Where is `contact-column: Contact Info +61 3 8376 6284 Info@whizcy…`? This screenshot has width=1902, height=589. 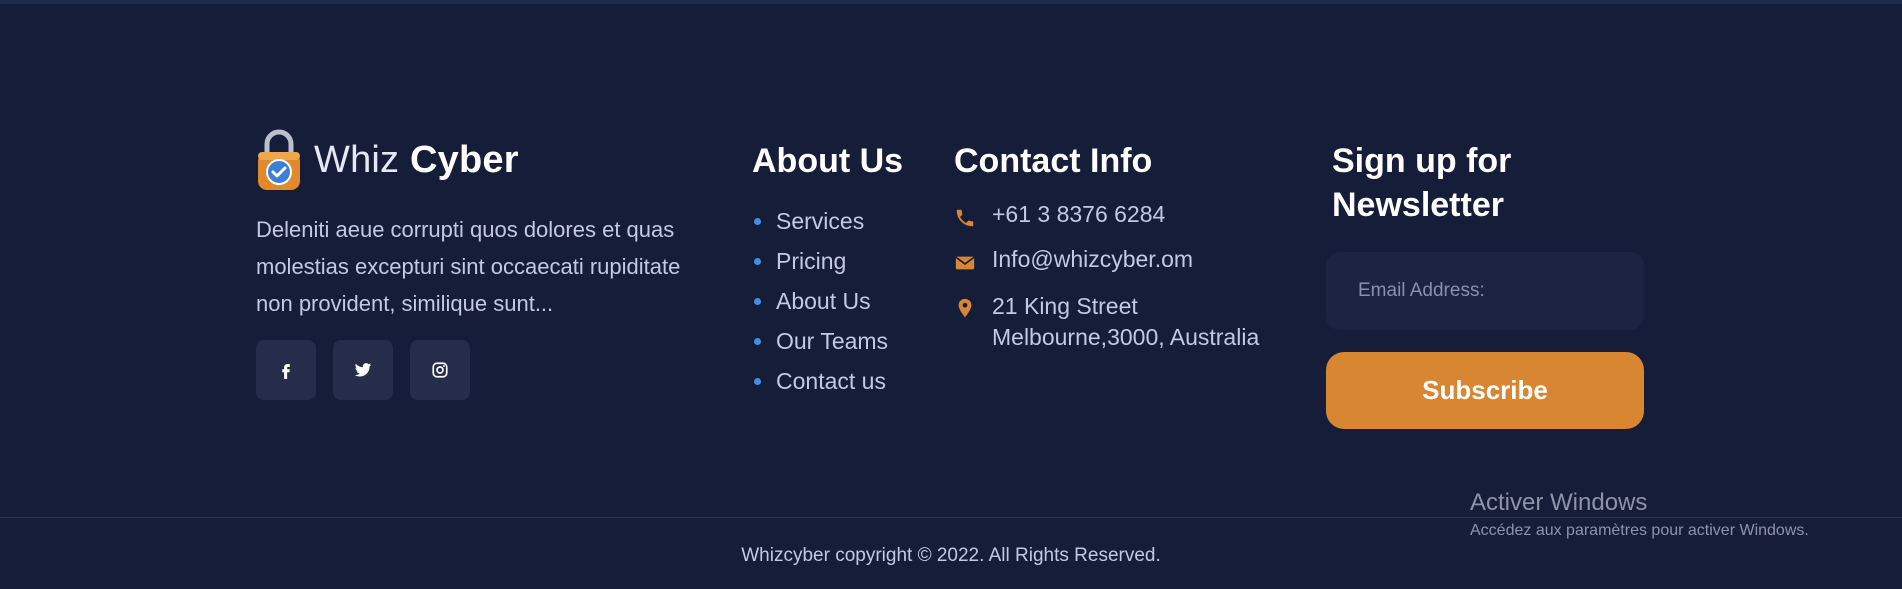 contact-column: Contact Info +61 3 8376 6284 Info@whizcy… is located at coordinates (1124, 246).